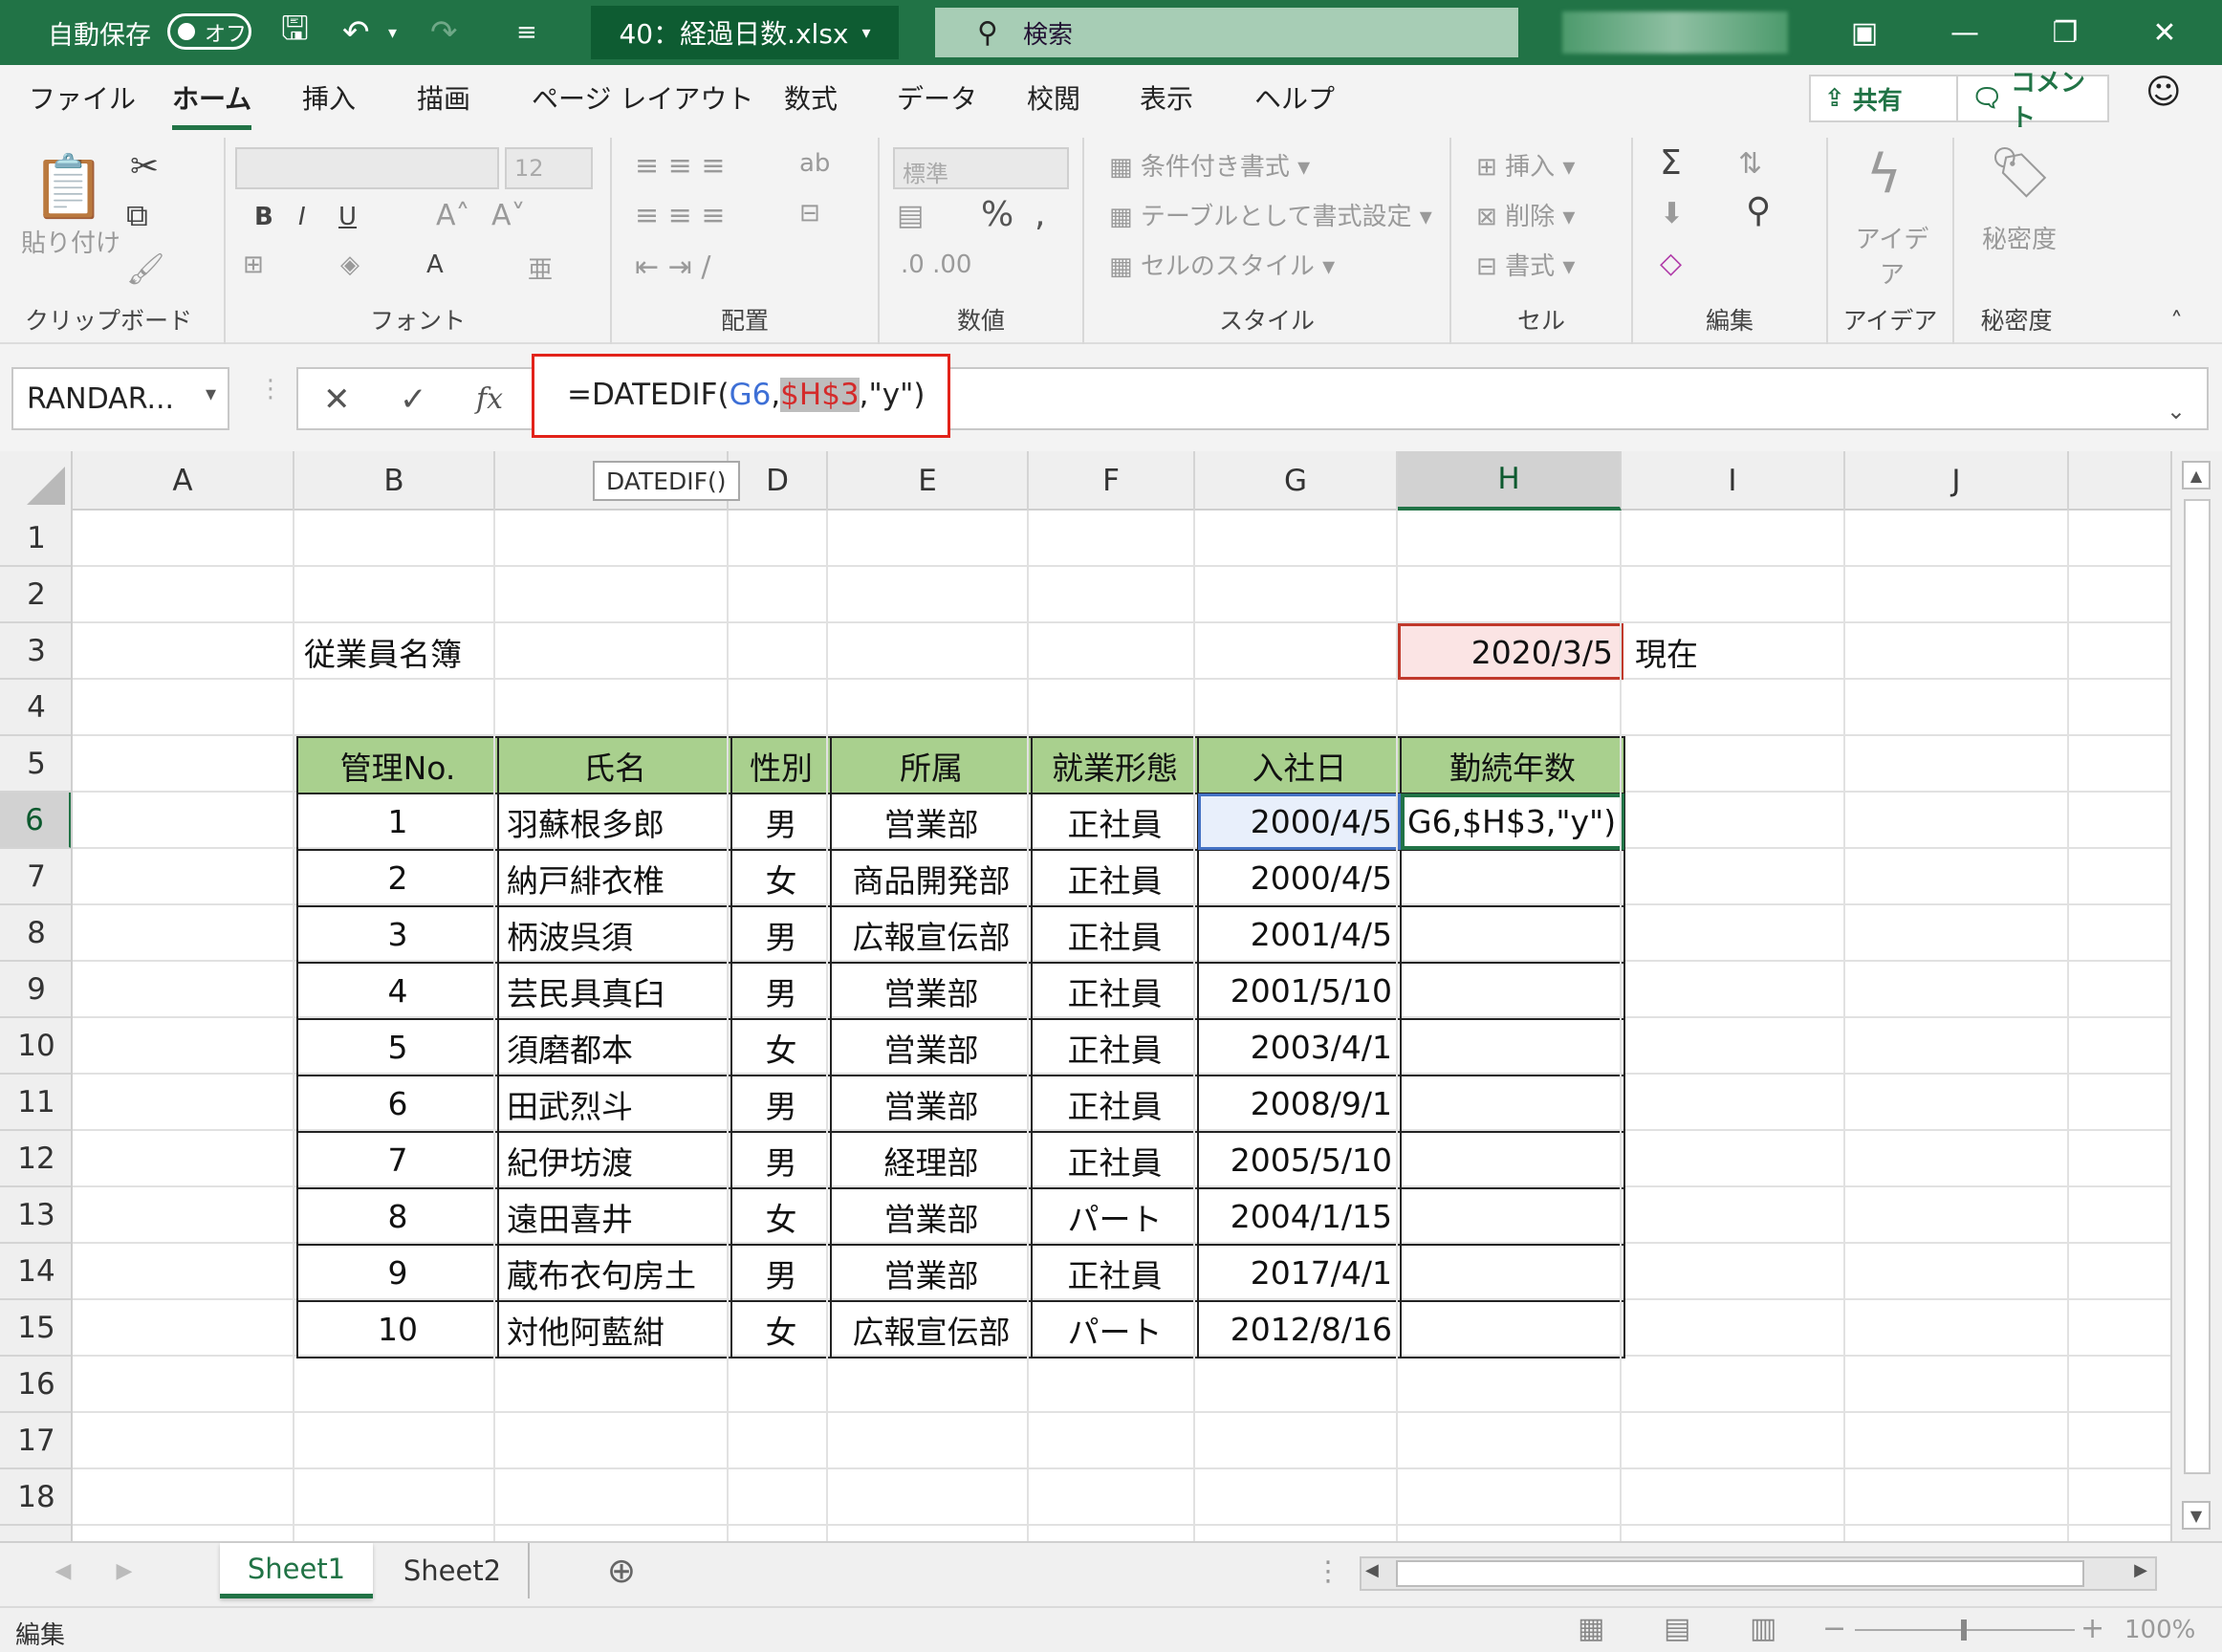  Describe the element at coordinates (1299, 1104) in the screenshot. I see `table-cell: 2008/9/1` at that location.